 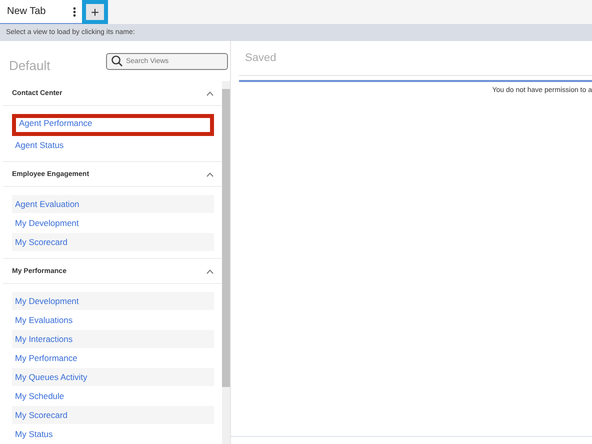 I want to click on view-link: My Queues Activity, so click(x=113, y=377).